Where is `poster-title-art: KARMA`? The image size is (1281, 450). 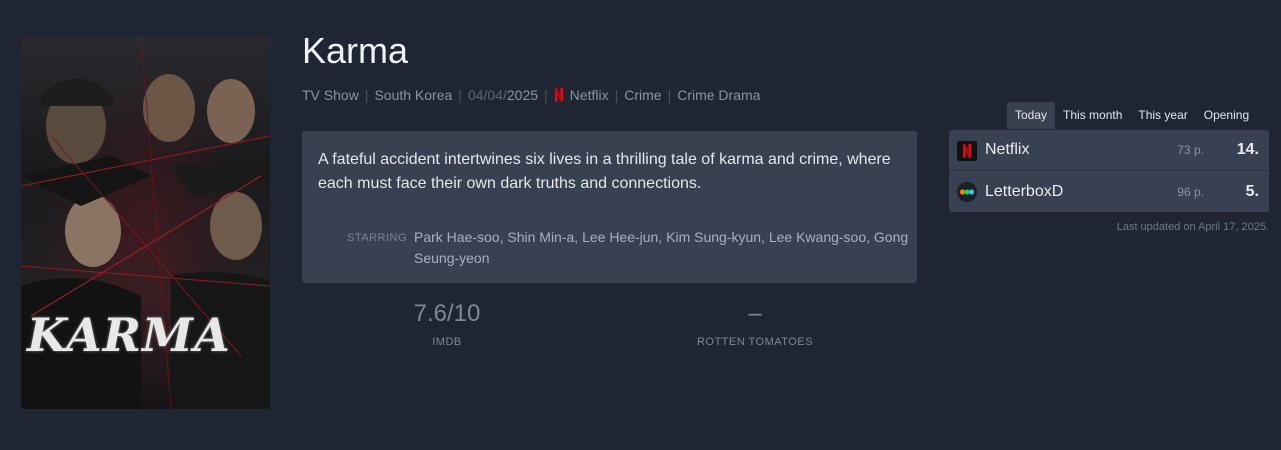 poster-title-art: KARMA is located at coordinates (129, 335).